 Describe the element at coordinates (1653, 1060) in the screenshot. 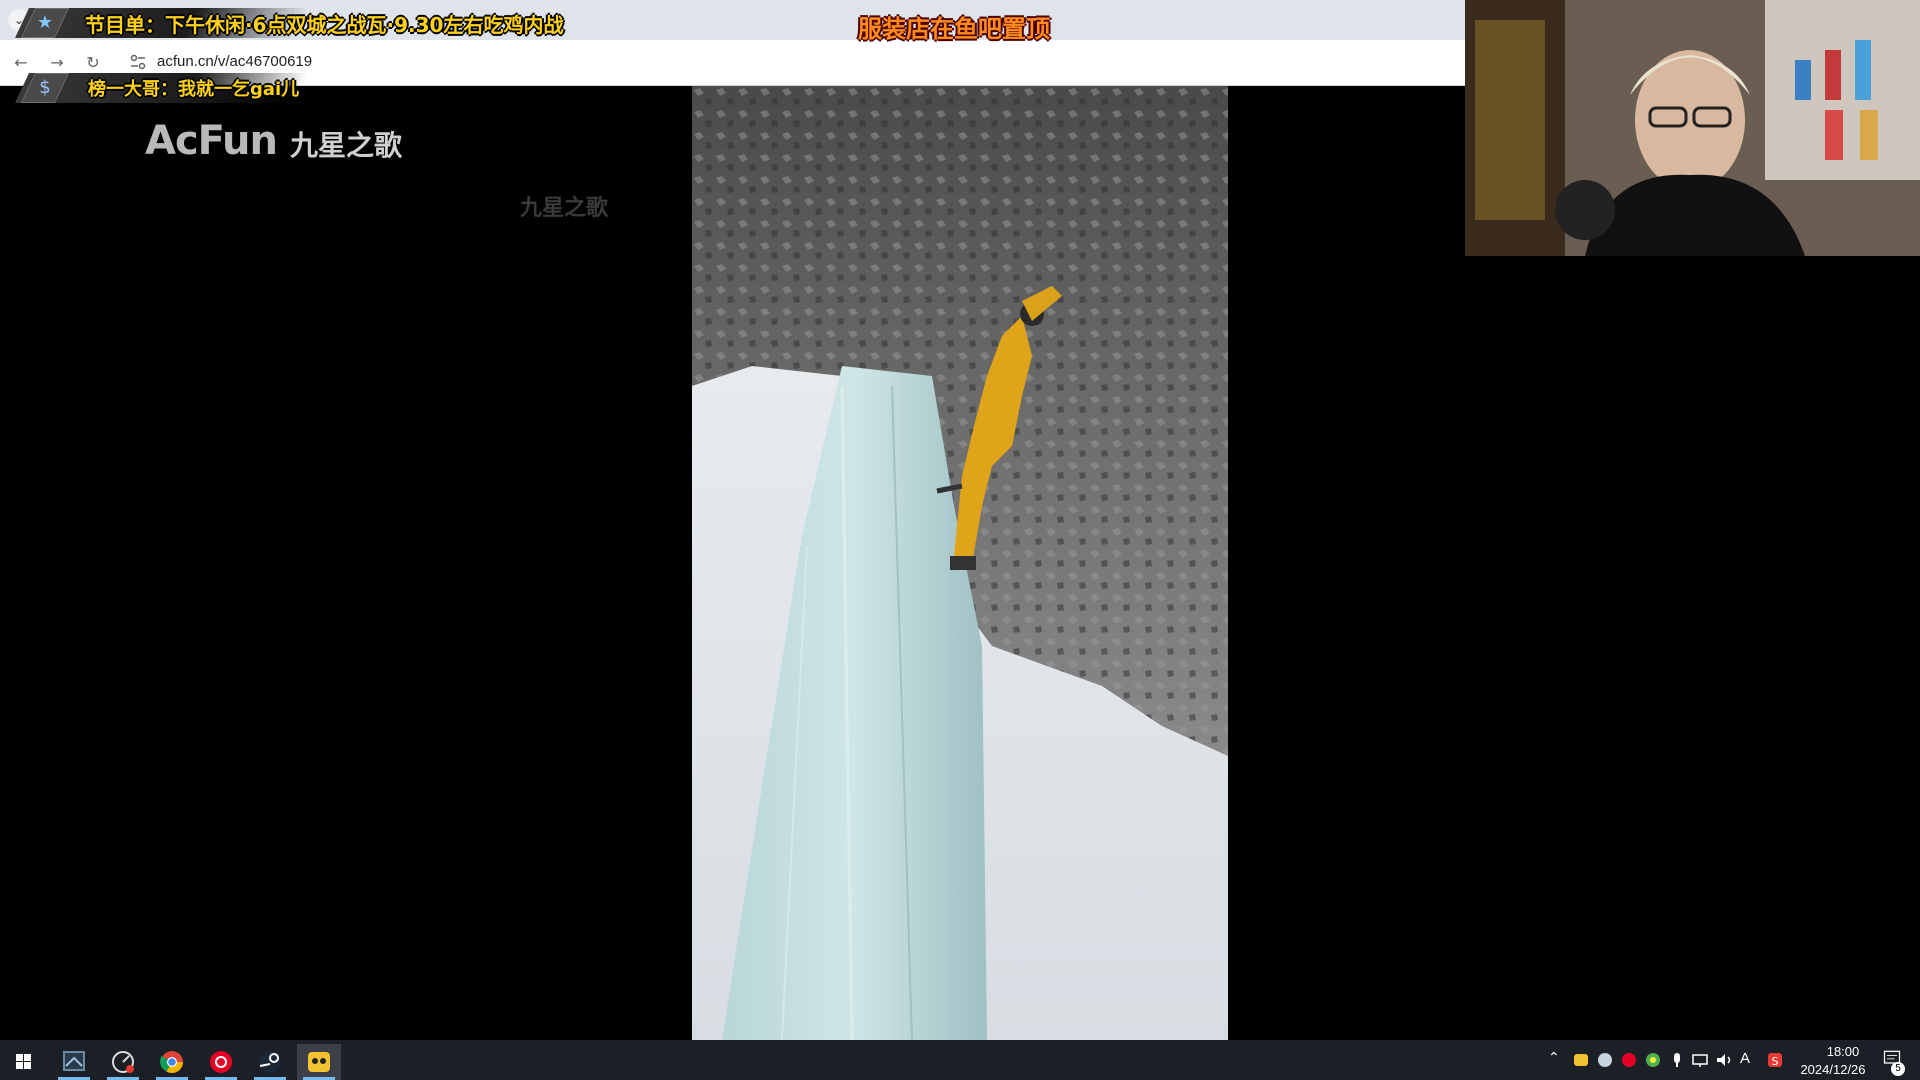

I see `chrome-tray-icon` at that location.